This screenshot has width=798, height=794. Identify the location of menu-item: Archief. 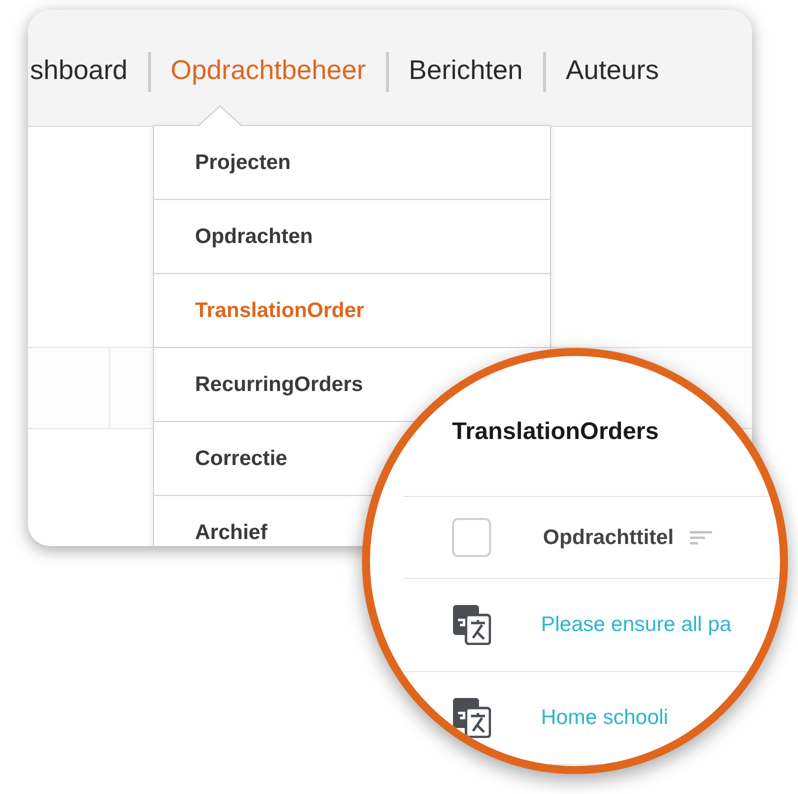
(231, 531).